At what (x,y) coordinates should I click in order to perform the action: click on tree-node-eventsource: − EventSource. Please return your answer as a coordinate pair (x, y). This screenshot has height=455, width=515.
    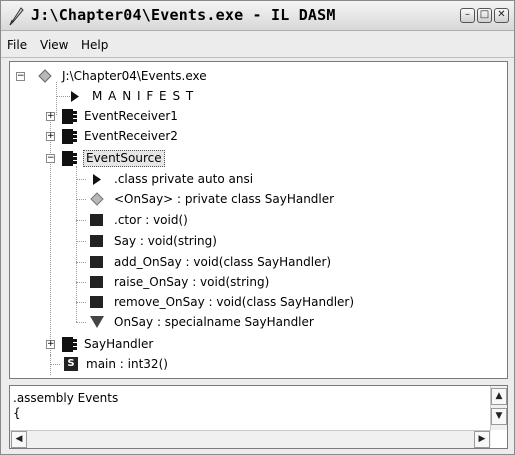
    Looking at the image, I should click on (258, 158).